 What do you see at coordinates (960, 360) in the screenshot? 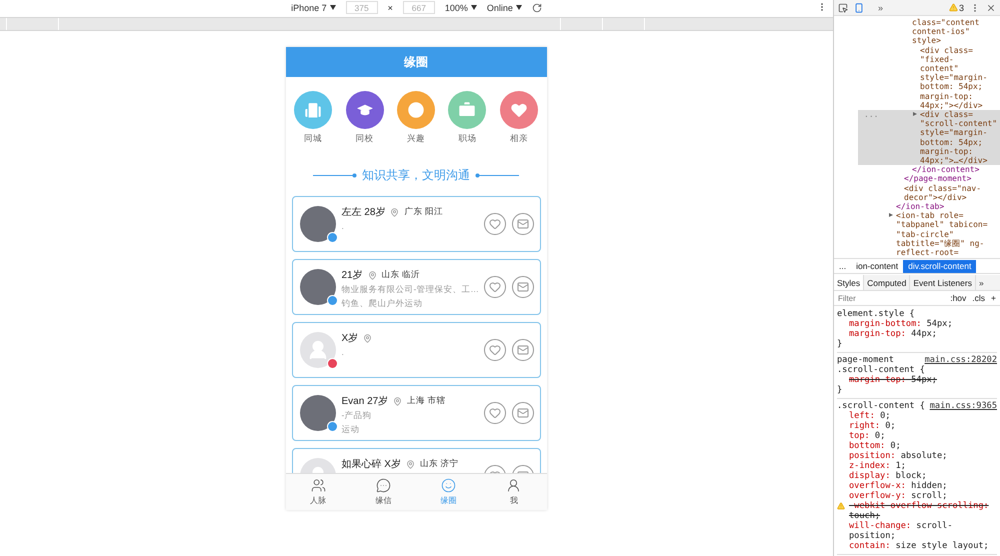
I see `source-link: main.css:28202` at bounding box center [960, 360].